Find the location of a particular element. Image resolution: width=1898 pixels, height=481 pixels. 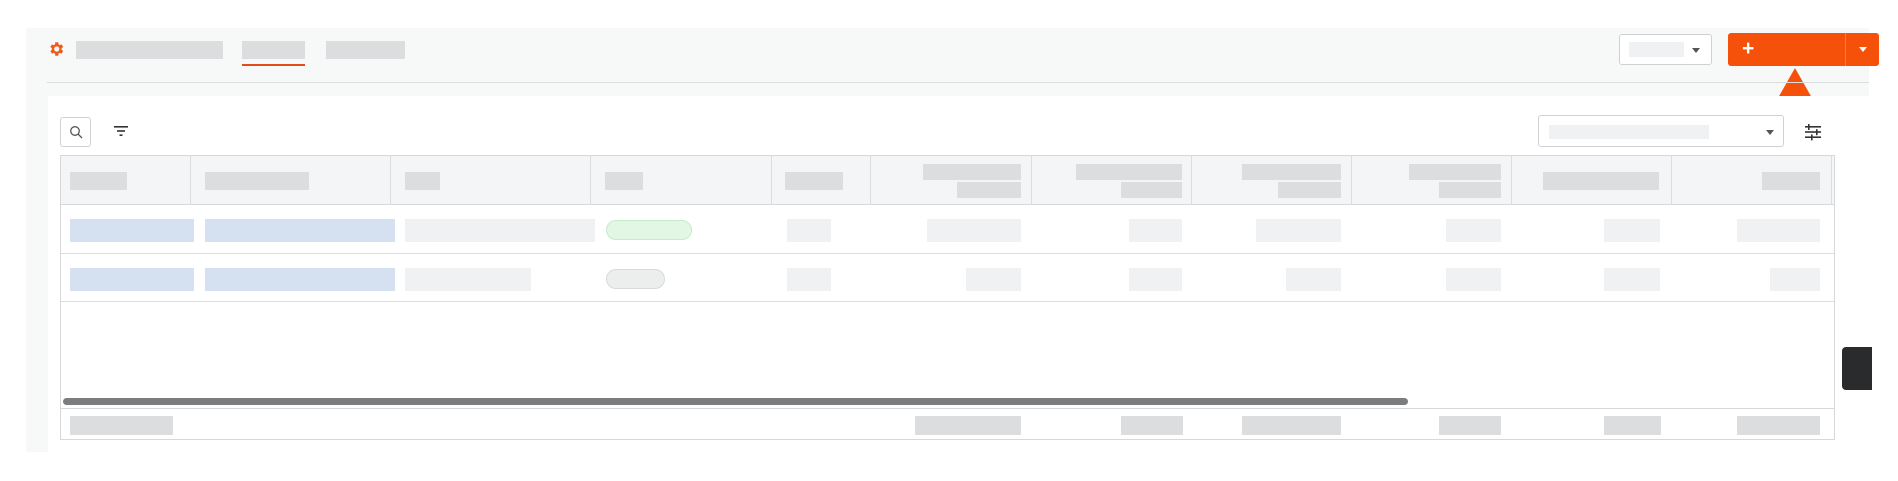

header-divider is located at coordinates (958, 82).